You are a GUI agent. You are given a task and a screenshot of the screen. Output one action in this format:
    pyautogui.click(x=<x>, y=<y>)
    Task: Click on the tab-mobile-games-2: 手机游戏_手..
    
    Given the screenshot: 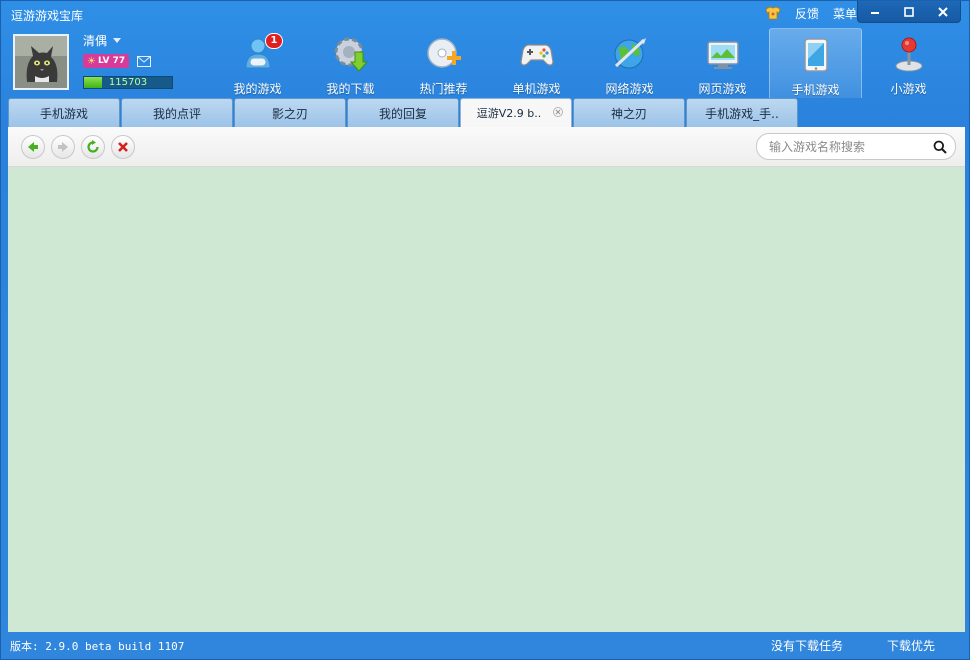 What is the action you would take?
    pyautogui.click(x=742, y=112)
    